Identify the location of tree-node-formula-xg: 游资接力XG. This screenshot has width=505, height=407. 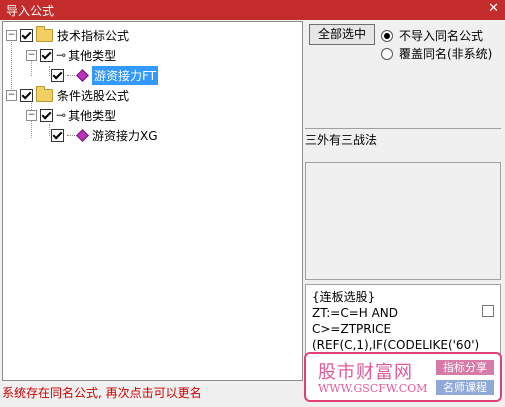
(104, 135).